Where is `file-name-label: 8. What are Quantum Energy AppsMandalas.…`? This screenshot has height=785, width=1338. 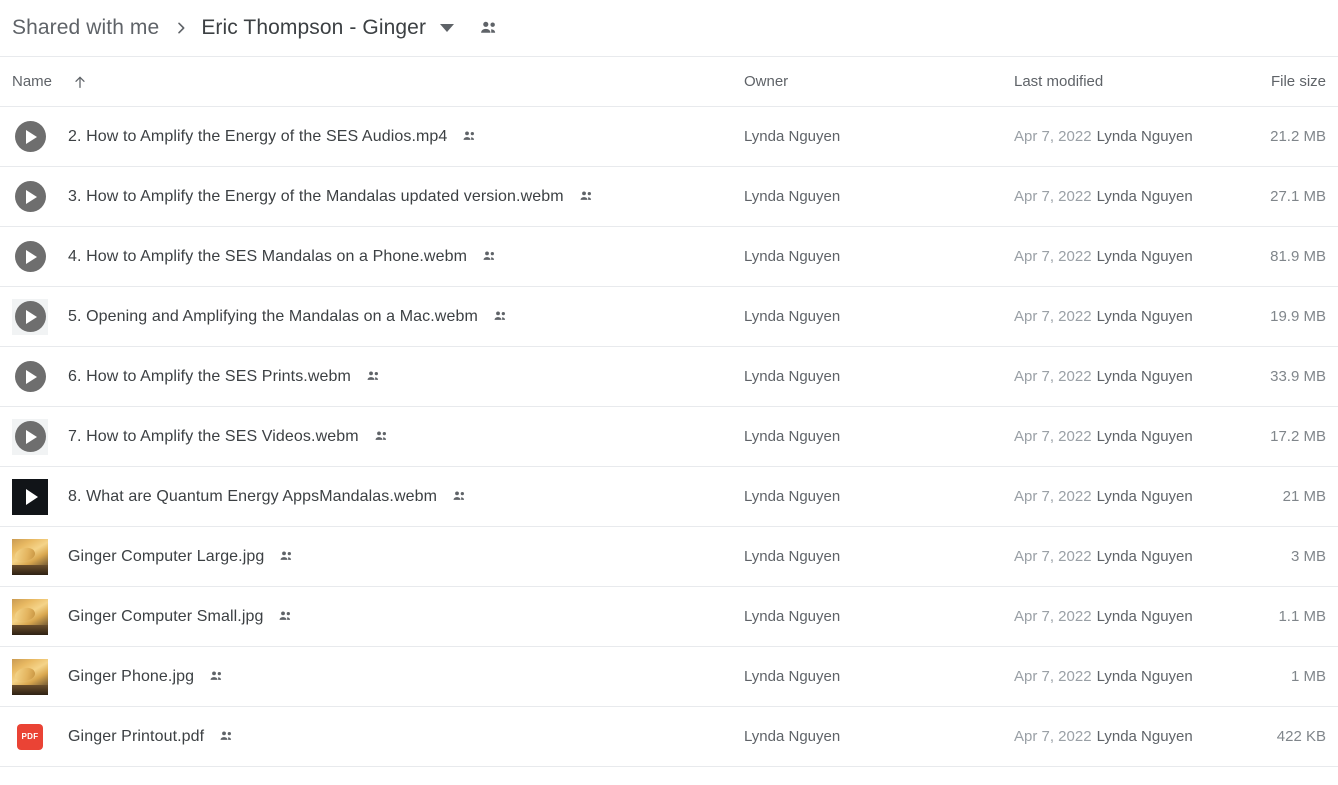
file-name-label: 8. What are Quantum Energy AppsMandalas.… is located at coordinates (253, 496).